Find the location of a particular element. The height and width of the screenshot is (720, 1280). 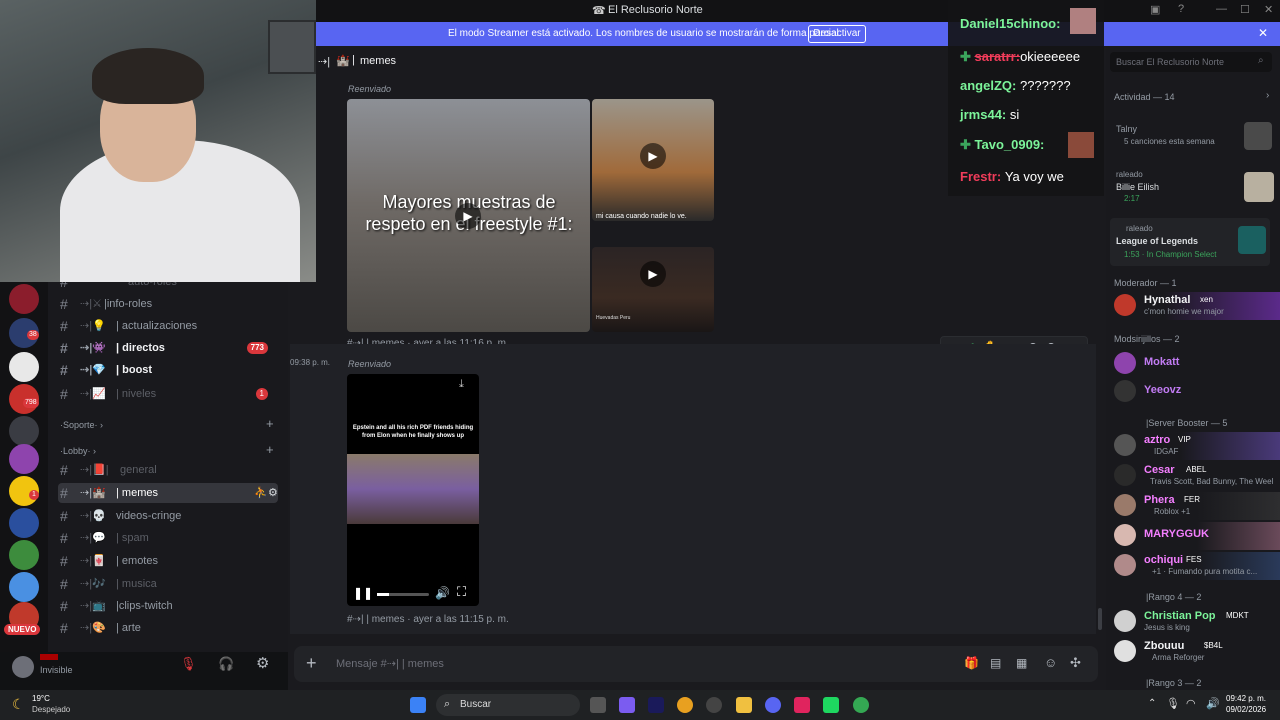

emoji-icon: ☺ is located at coordinates (1050, 662).